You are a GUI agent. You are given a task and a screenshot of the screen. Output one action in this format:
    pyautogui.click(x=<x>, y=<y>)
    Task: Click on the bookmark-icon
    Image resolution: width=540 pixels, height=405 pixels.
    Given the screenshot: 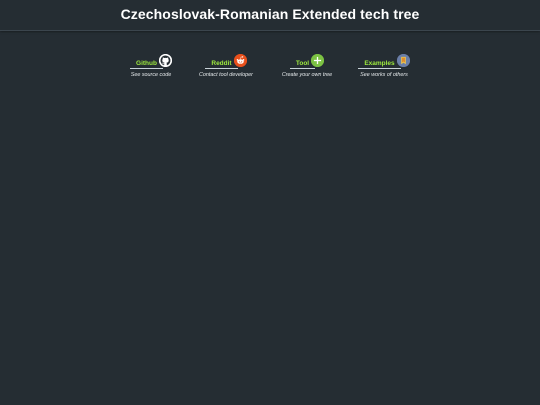 What is the action you would take?
    pyautogui.click(x=403, y=60)
    